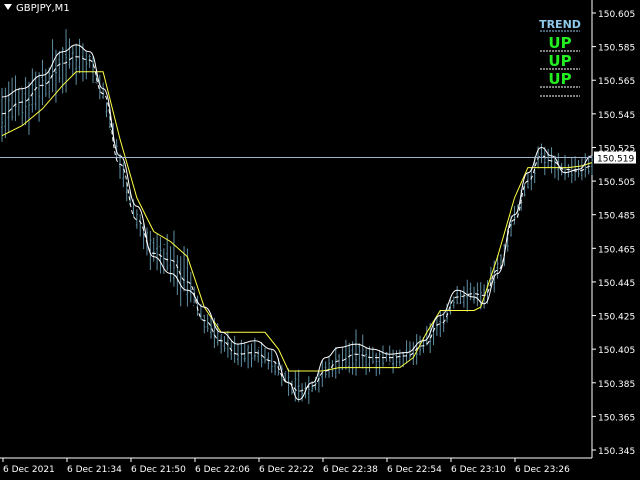 The image size is (640, 480). What do you see at coordinates (616, 250) in the screenshot?
I see `price-tick-label: 150.465` at bounding box center [616, 250].